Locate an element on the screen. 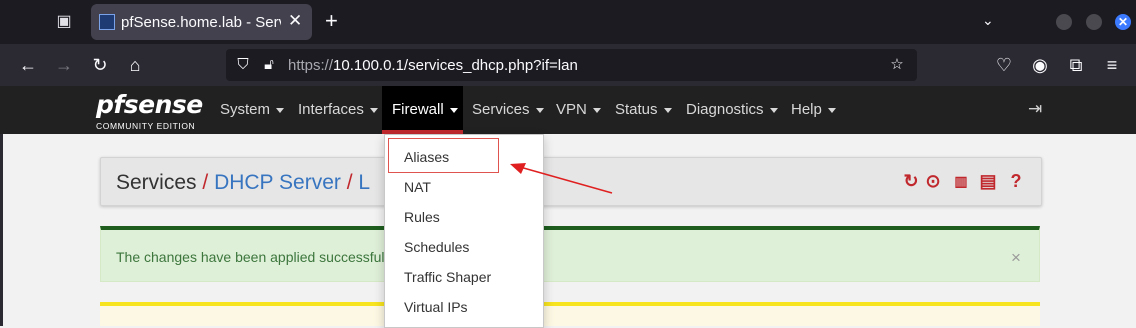 The image size is (1136, 328). chevron-down-icon: ⌄ is located at coordinates (988, 20).